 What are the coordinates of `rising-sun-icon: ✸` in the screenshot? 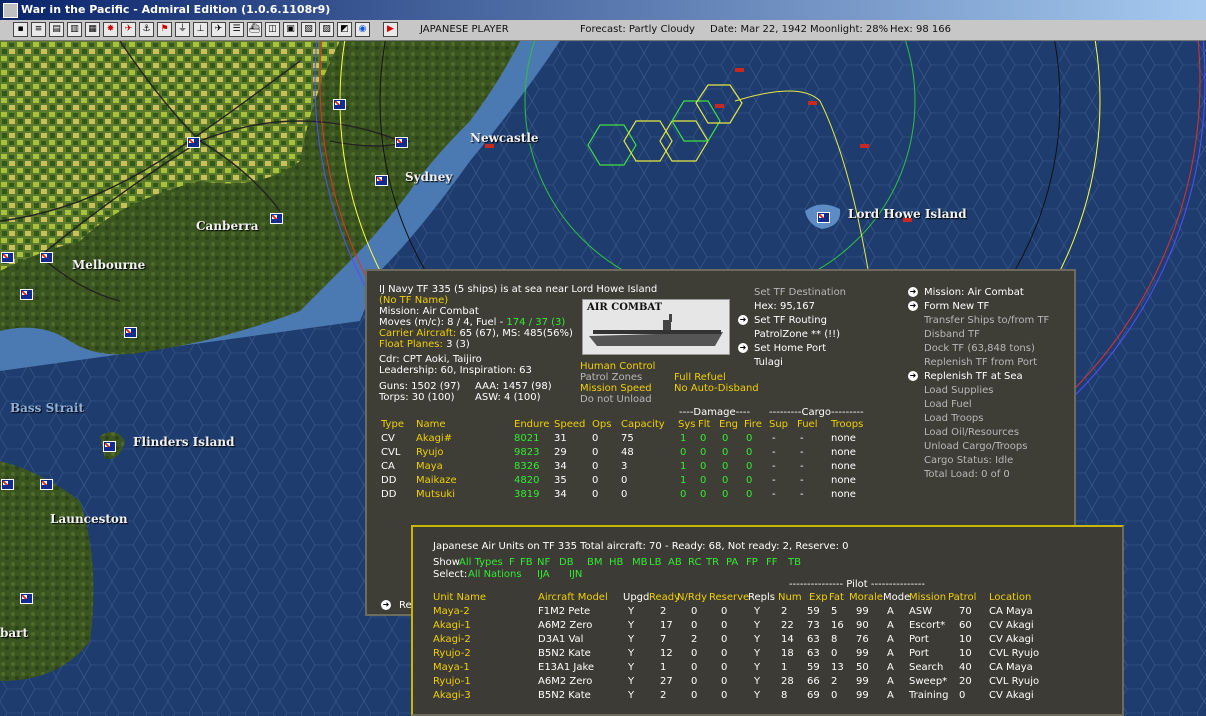 It's located at (110, 29).